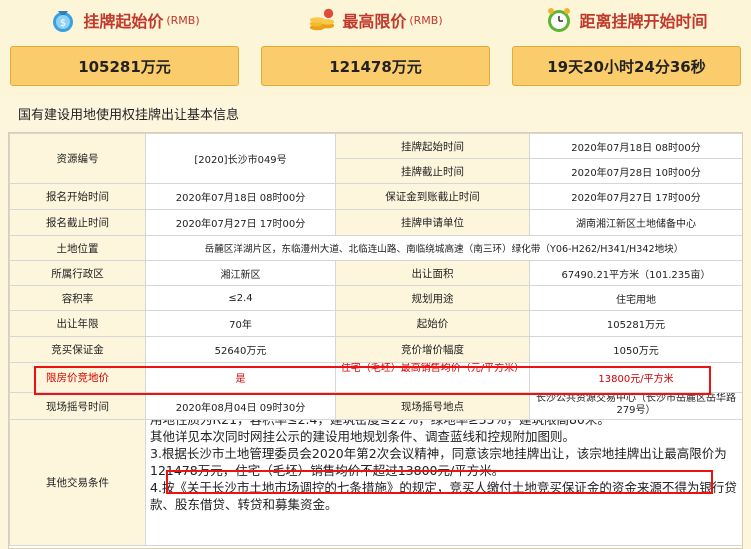 The image size is (751, 549). I want to click on table-row: 容积率 ≤2.4 规划用途 住宅用地, so click(375, 298).